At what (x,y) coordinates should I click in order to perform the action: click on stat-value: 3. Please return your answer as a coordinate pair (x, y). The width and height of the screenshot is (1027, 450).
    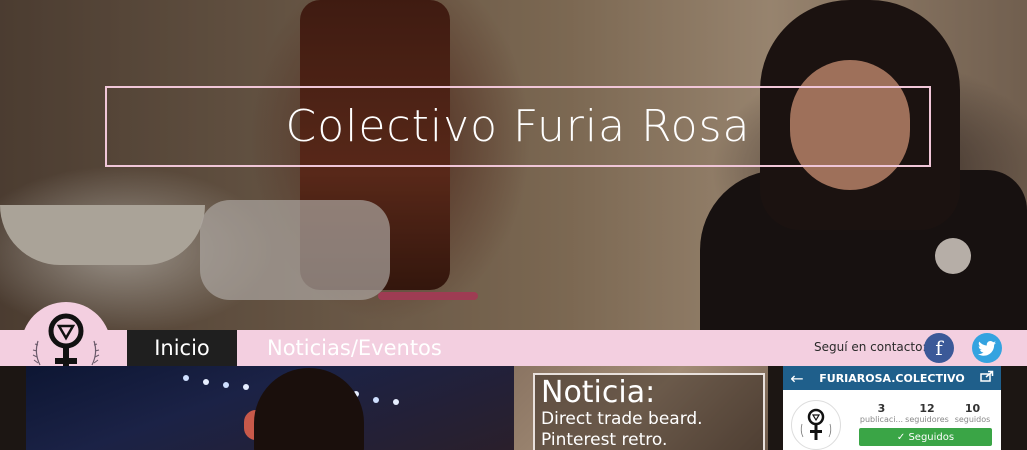
    Looking at the image, I should click on (881, 408).